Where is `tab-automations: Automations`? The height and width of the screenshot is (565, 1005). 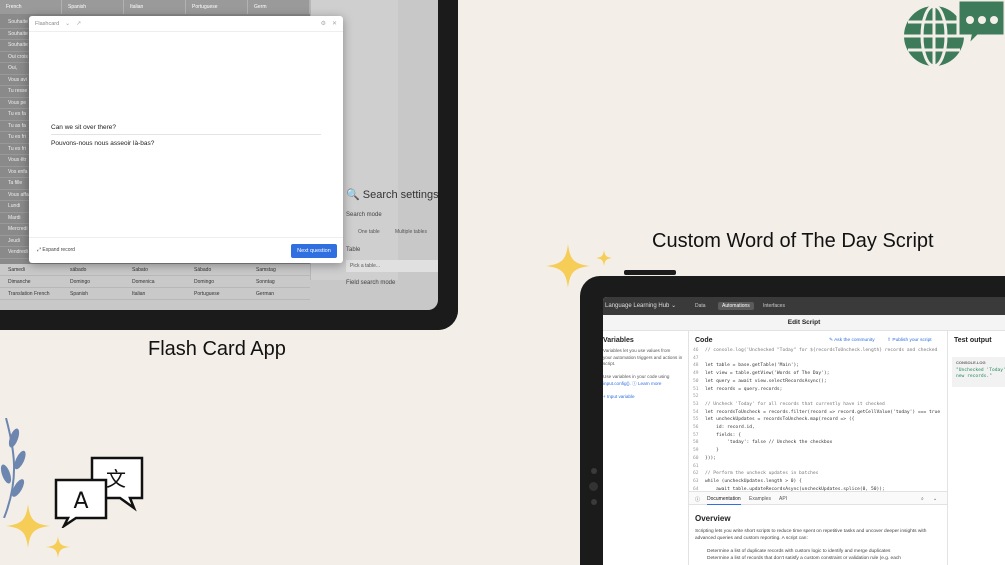 tab-automations: Automations is located at coordinates (736, 306).